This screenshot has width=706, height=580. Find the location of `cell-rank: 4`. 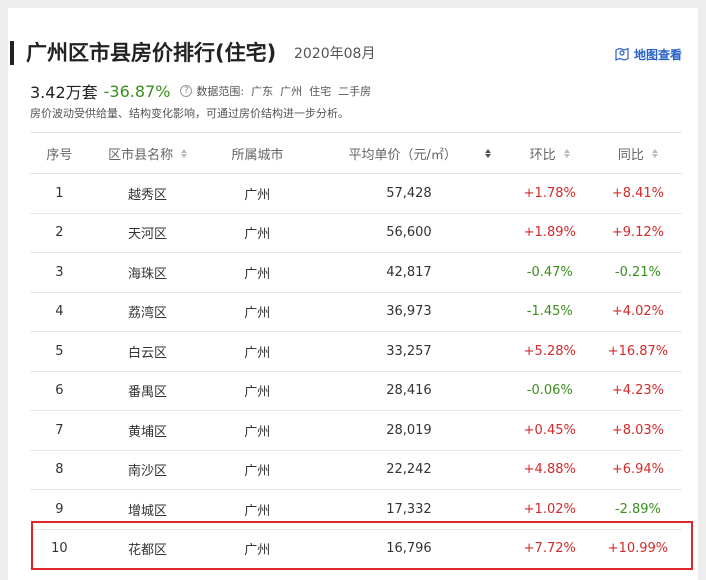

cell-rank: 4 is located at coordinates (59, 312).